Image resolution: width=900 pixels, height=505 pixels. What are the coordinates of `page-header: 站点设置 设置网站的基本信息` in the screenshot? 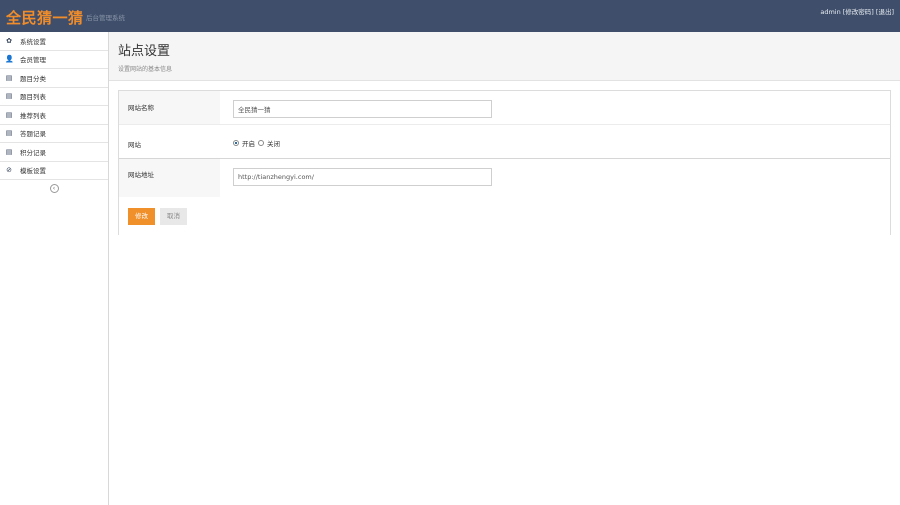 It's located at (504, 56).